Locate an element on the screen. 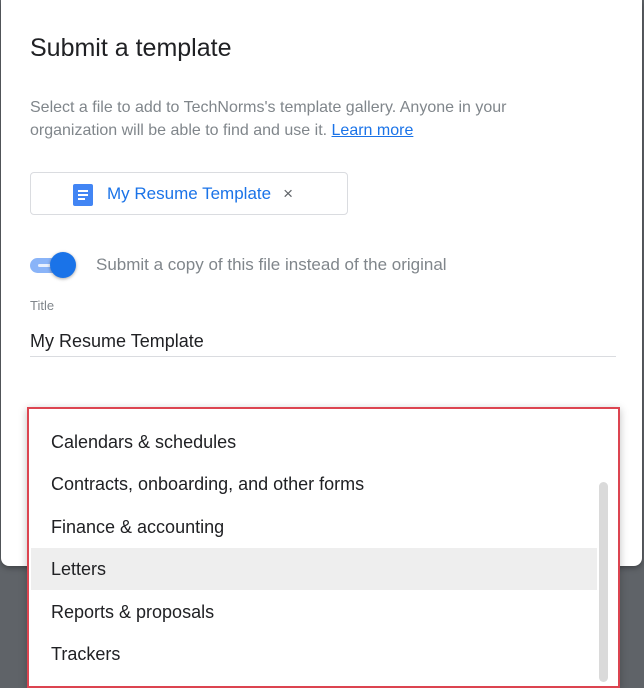 The height and width of the screenshot is (688, 644). category-option: Trackers is located at coordinates (314, 654).